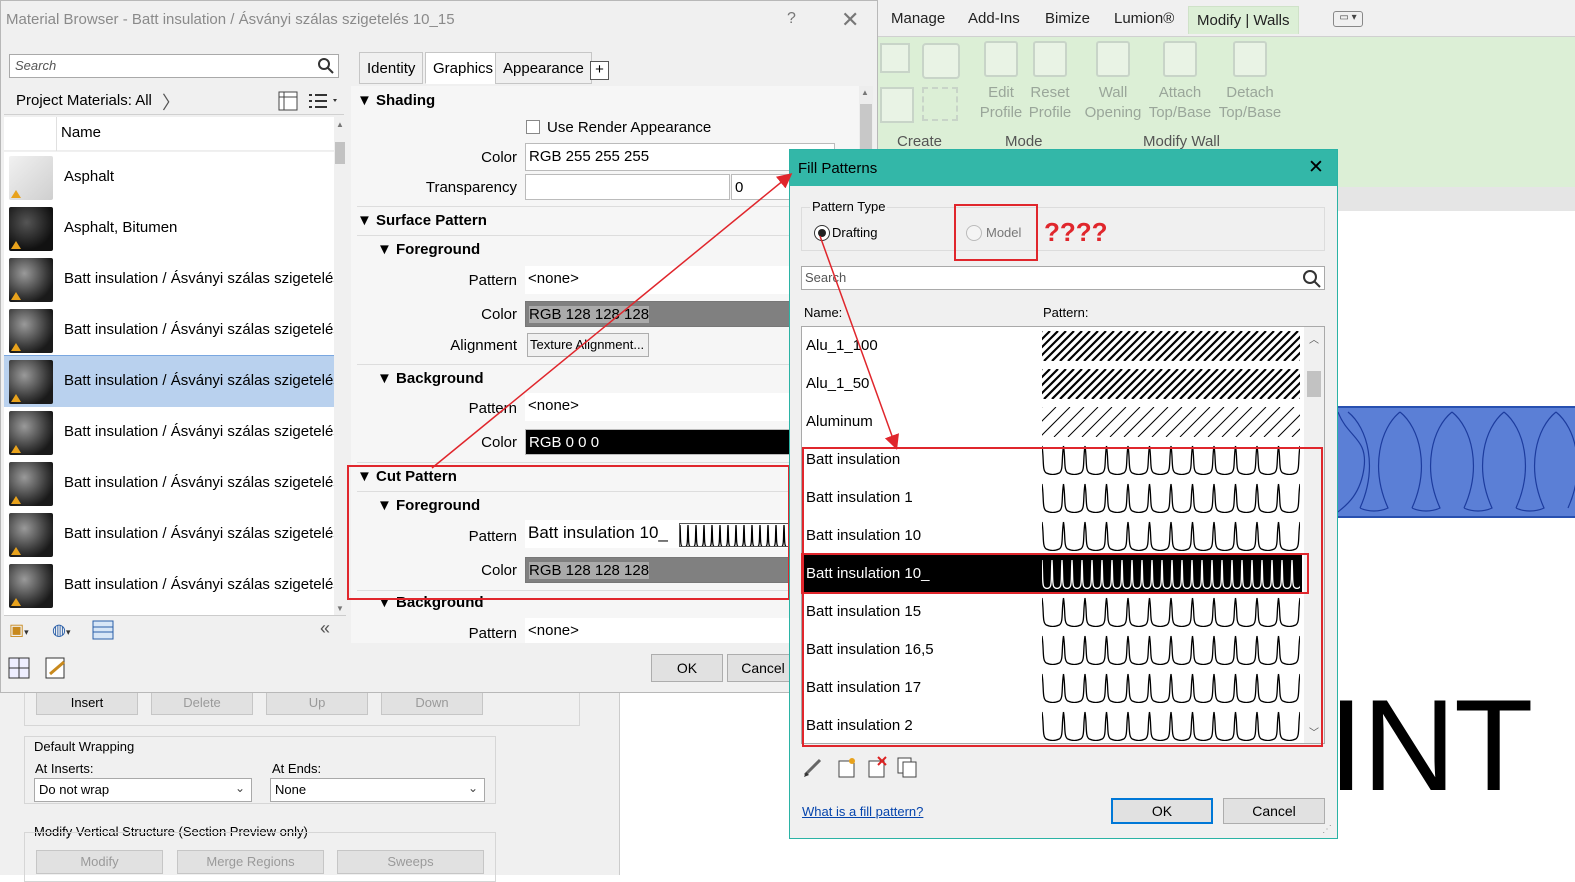 The image size is (1575, 882). I want to click on sweeps-button: Sweeps, so click(410, 862).